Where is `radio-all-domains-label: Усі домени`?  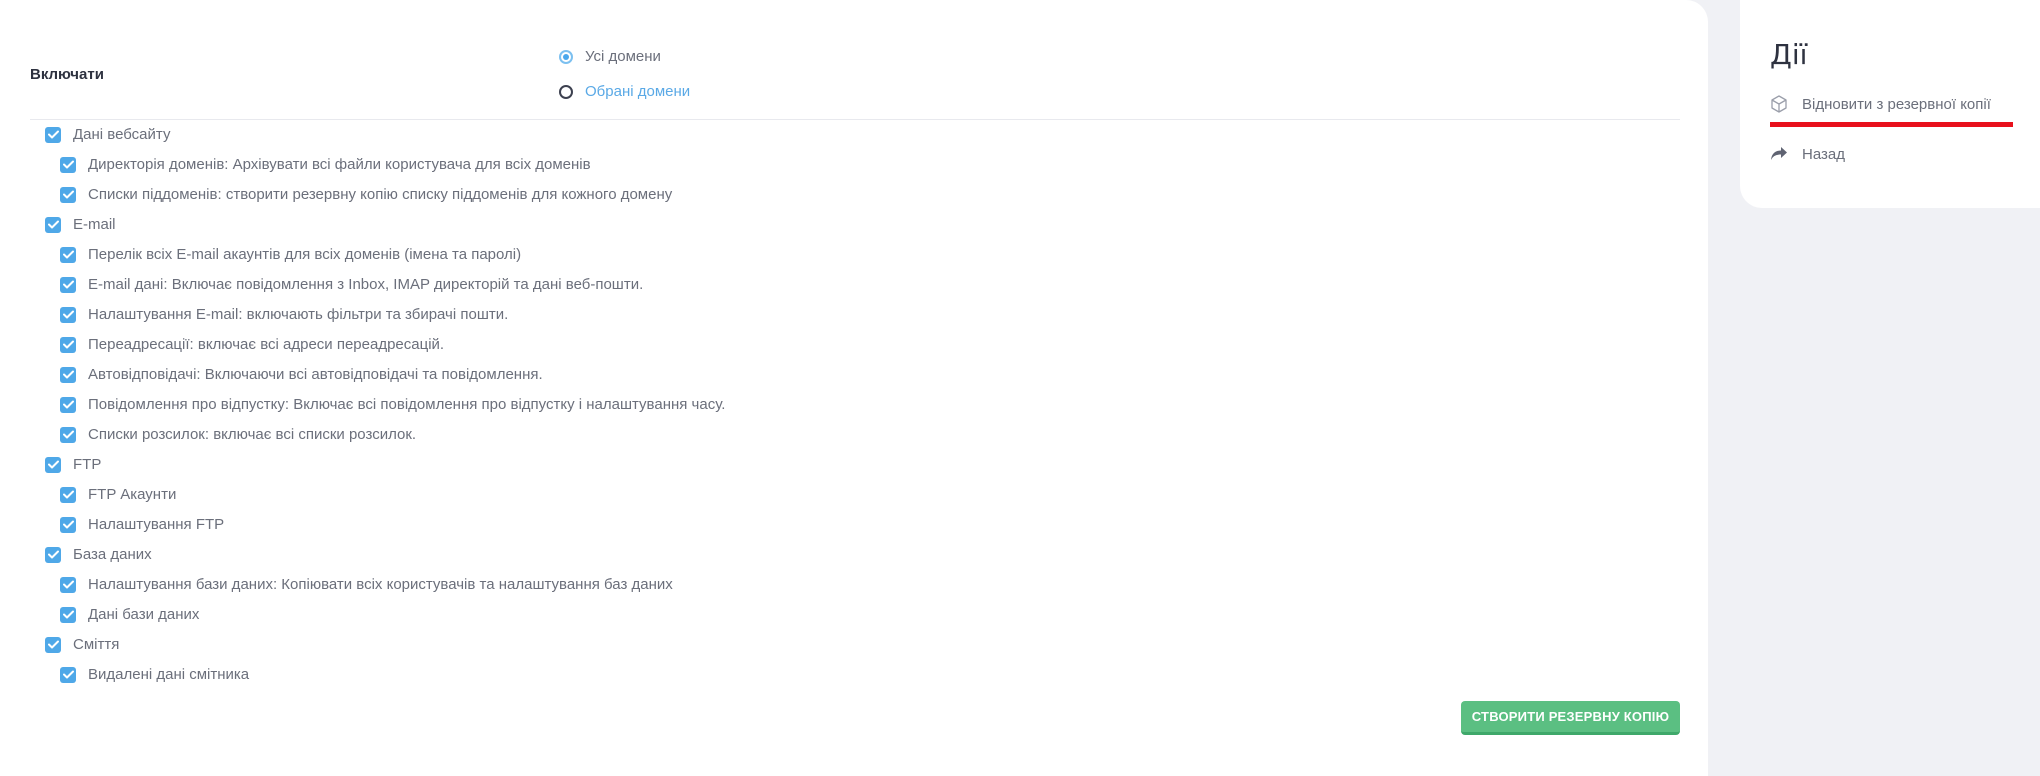 radio-all-domains-label: Усі домени is located at coordinates (623, 56).